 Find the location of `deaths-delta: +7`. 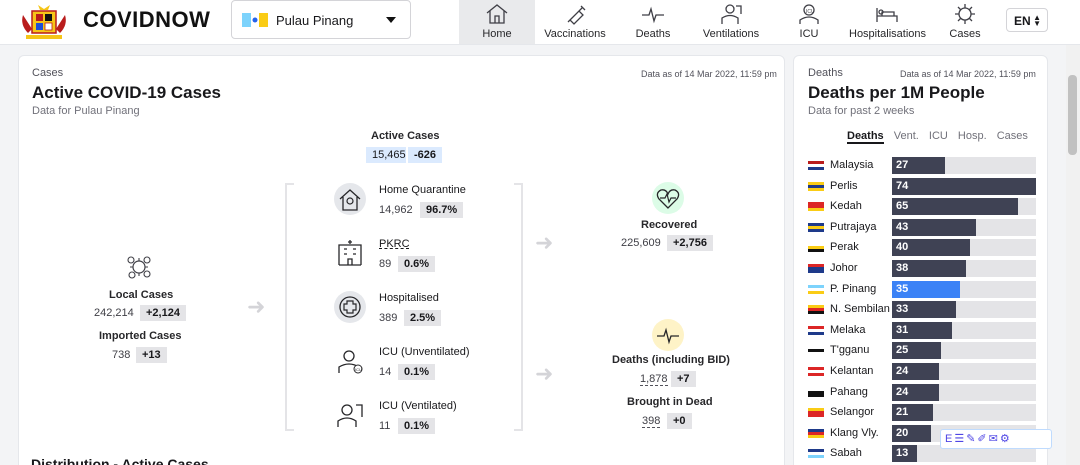

deaths-delta: +7 is located at coordinates (683, 379).